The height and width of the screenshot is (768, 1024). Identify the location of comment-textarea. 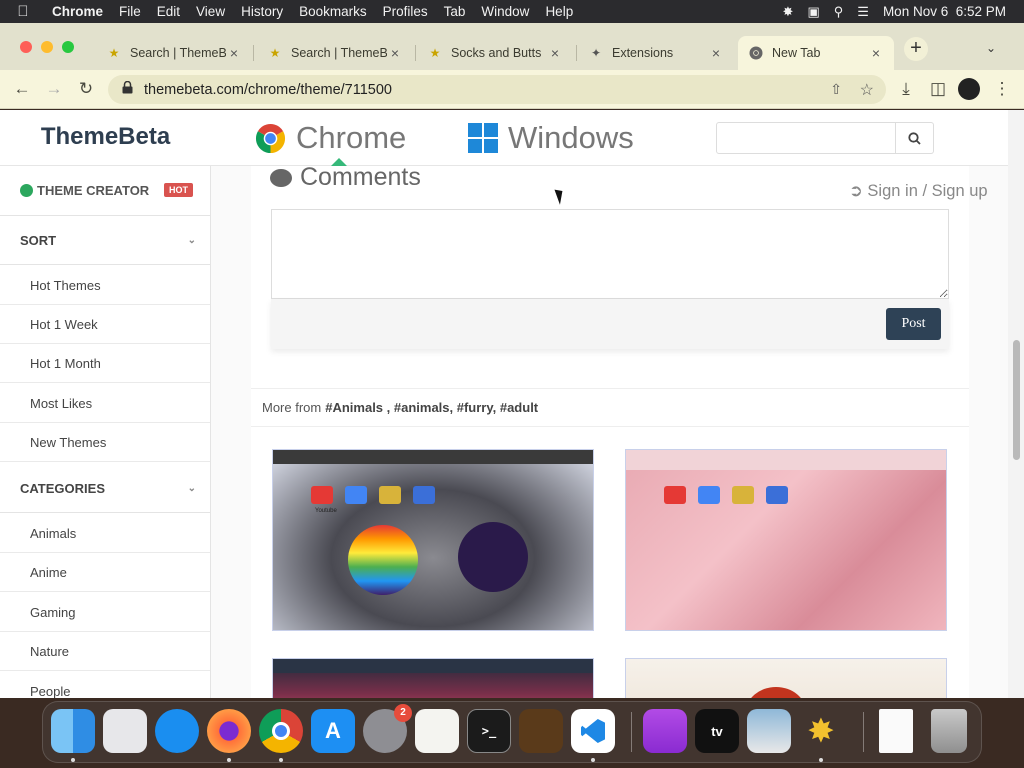
(610, 254).